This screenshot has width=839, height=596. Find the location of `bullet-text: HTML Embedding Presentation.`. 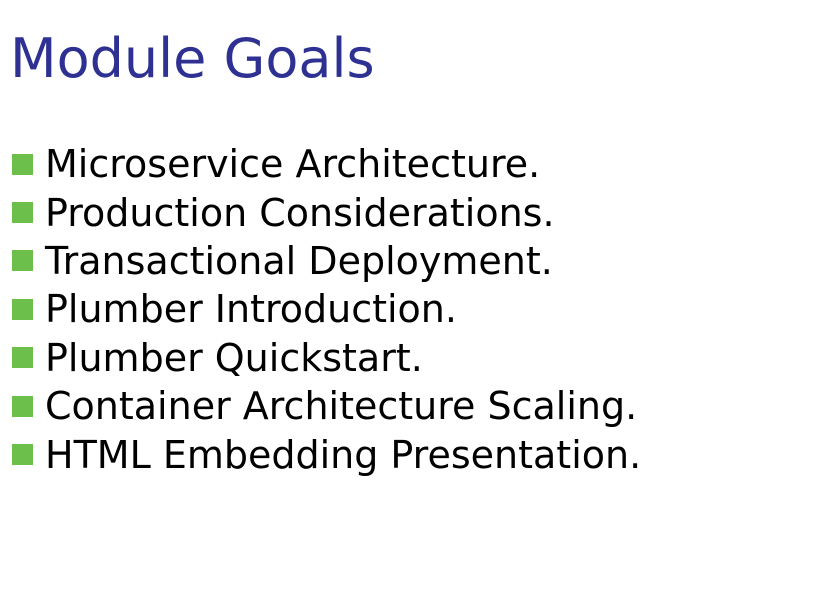

bullet-text: HTML Embedding Presentation. is located at coordinates (343, 454).